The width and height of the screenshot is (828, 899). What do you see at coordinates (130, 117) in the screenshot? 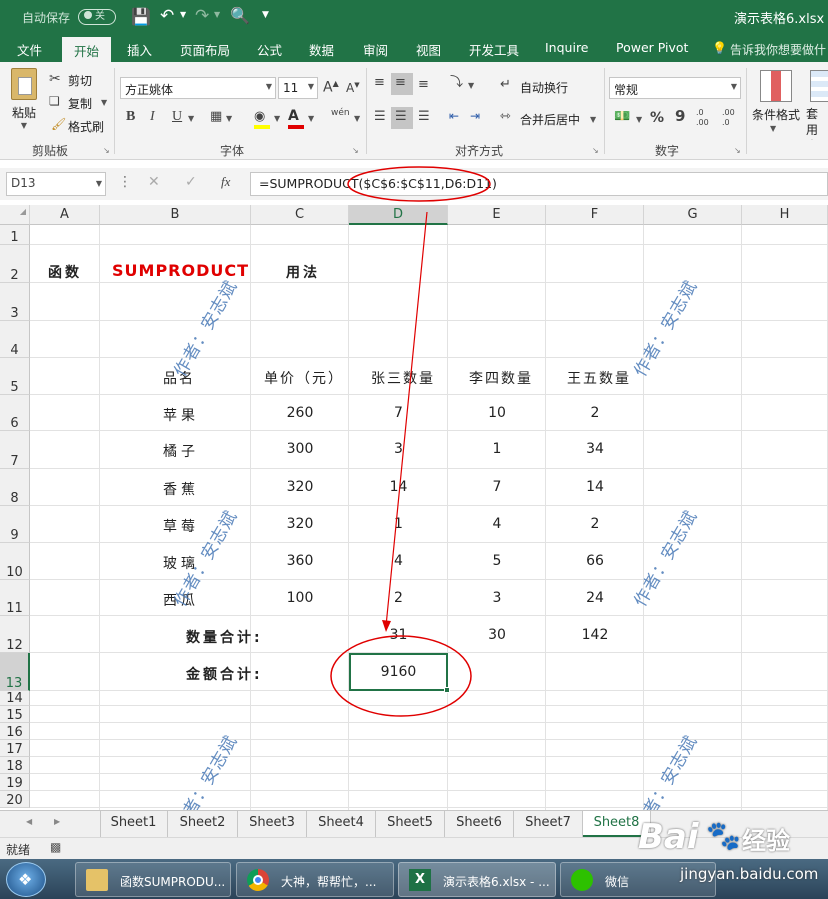
I see `bold-button: B` at bounding box center [130, 117].